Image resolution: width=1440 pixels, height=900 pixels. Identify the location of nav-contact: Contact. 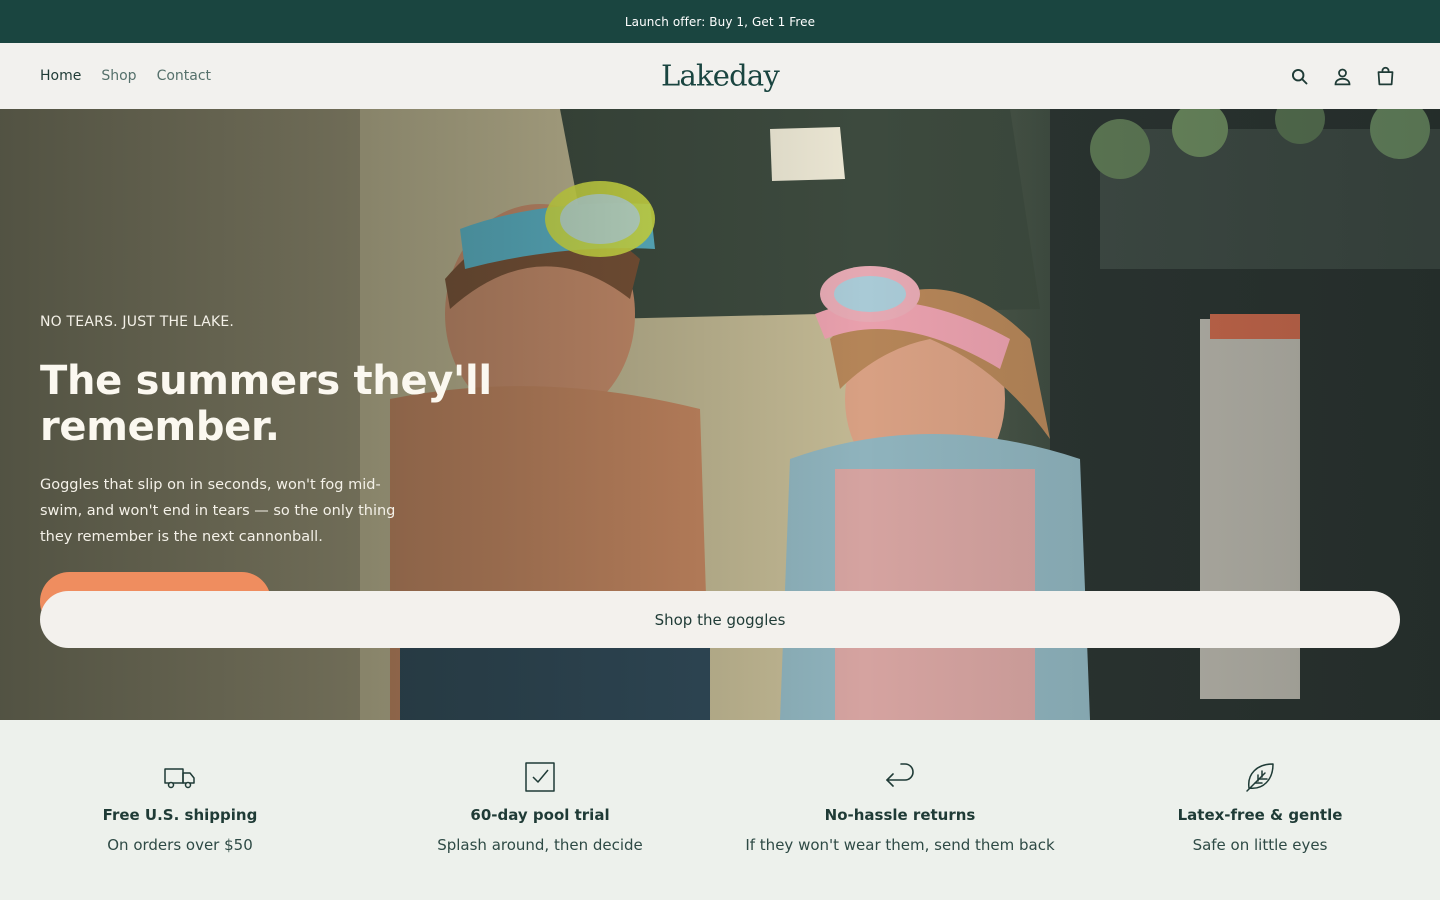
(184, 76).